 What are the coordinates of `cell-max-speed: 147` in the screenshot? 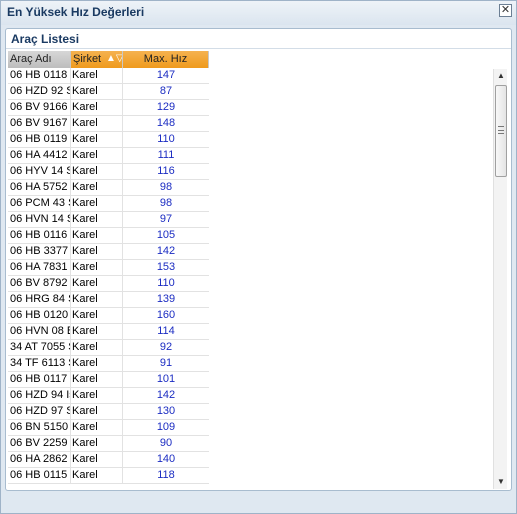 It's located at (166, 75).